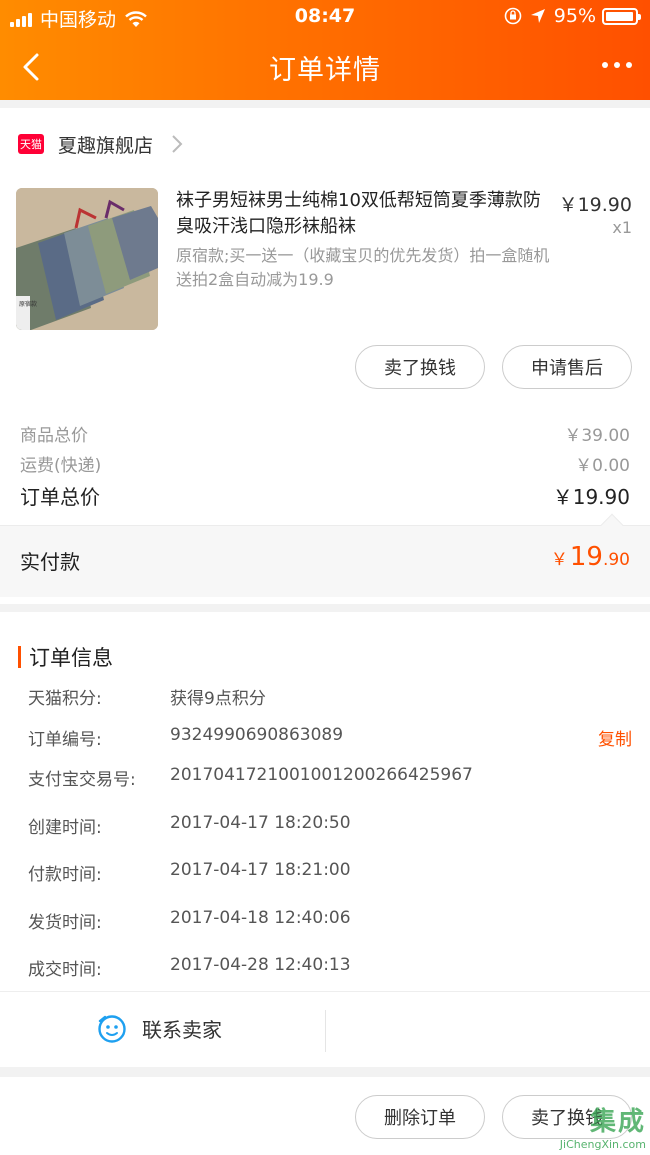  I want to click on sell-item-button: 卖了换钱, so click(420, 367).